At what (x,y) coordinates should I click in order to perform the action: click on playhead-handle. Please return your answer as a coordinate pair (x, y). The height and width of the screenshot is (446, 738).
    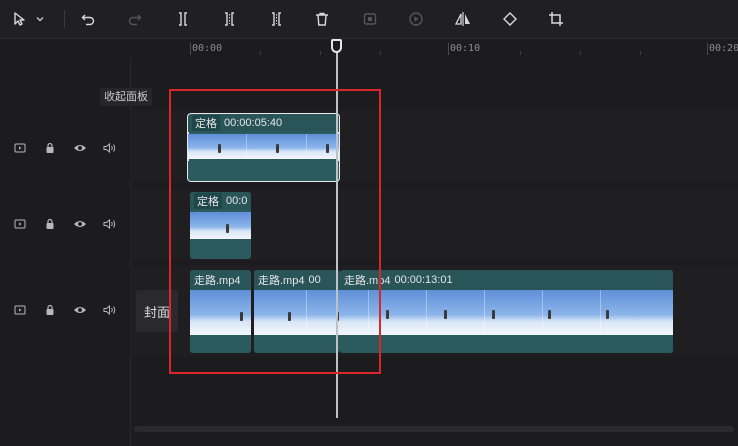
    Looking at the image, I should click on (336, 46).